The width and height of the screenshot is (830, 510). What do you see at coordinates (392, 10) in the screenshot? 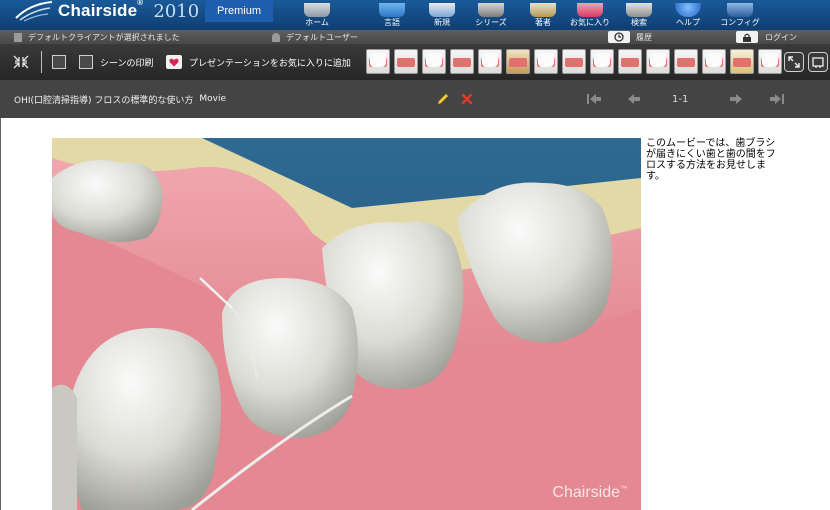
I see `globe-icon` at bounding box center [392, 10].